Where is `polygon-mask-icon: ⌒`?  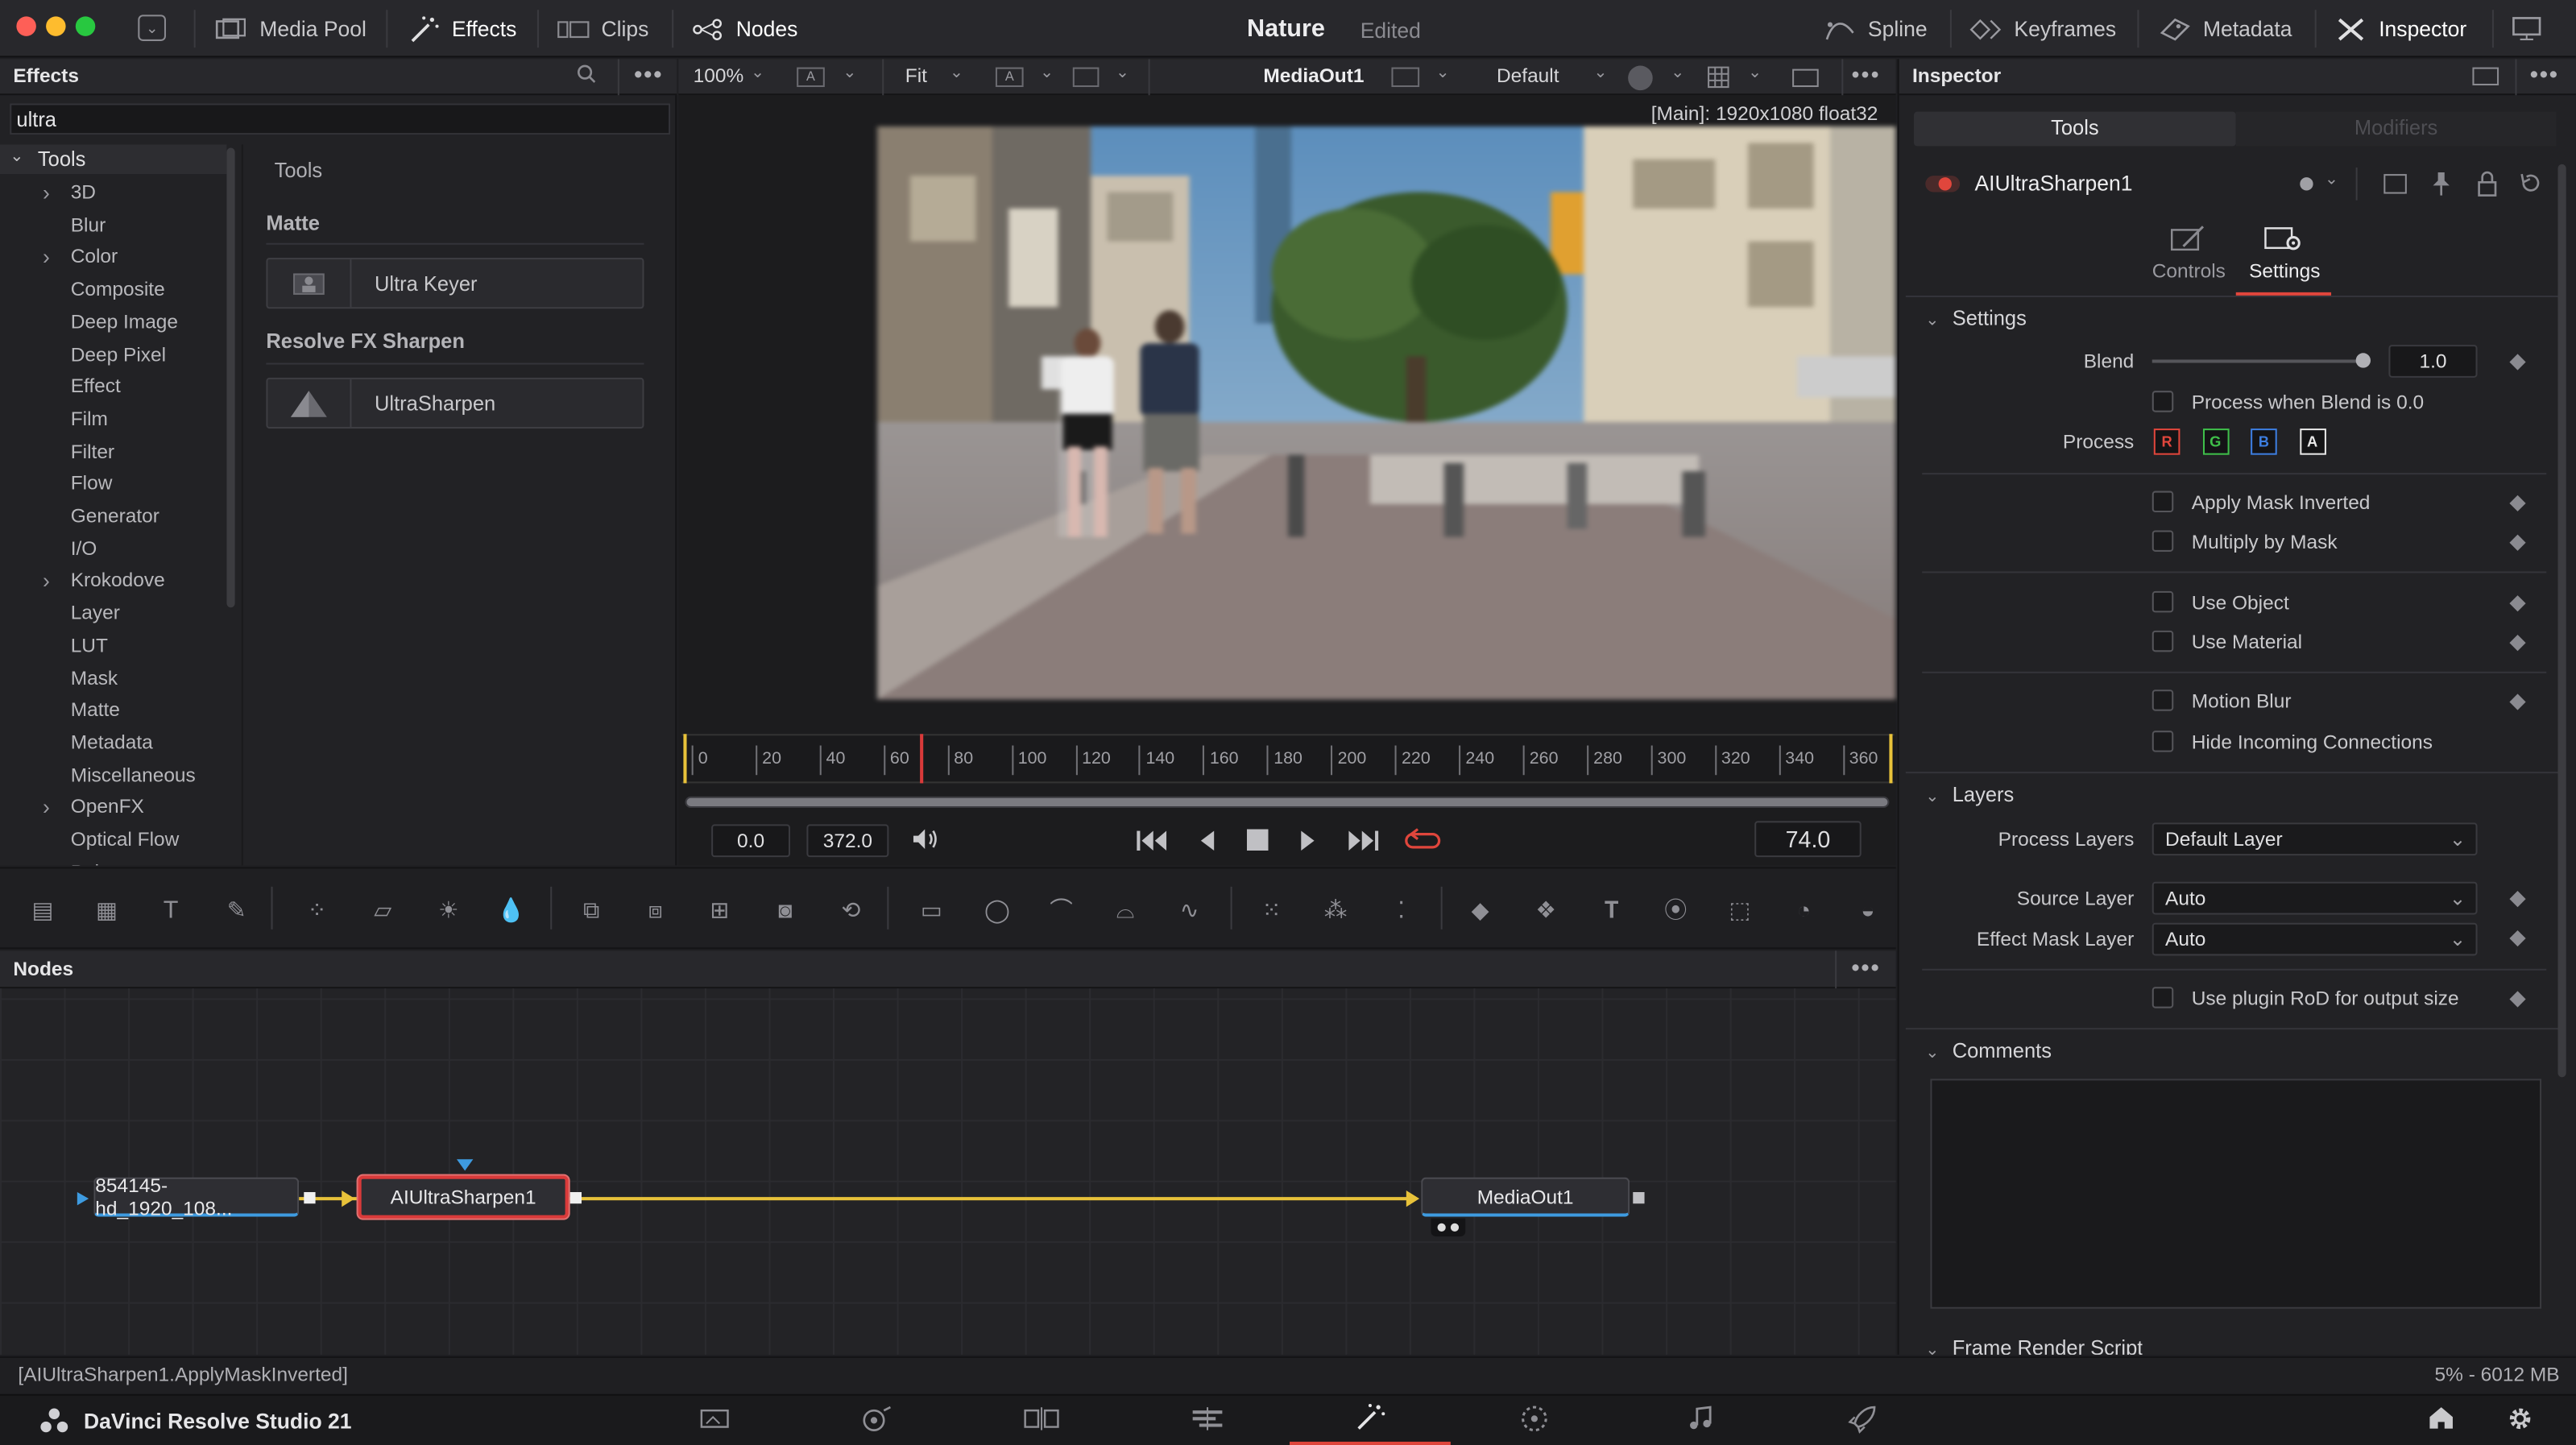 polygon-mask-icon: ⌒ is located at coordinates (1061, 909).